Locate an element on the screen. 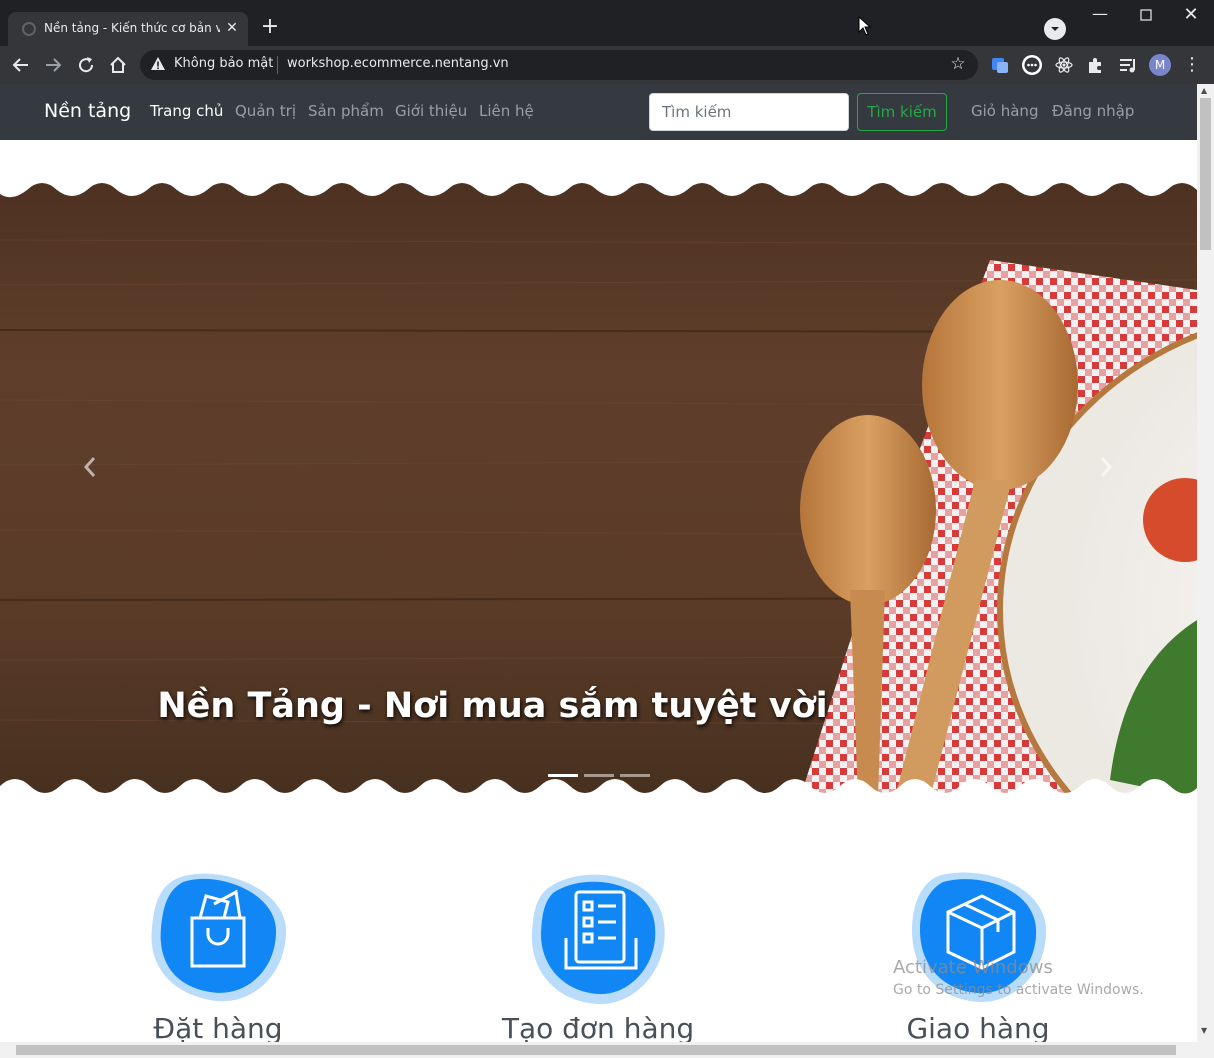 The height and width of the screenshot is (1058, 1214). nav-link-home: Trang chủ is located at coordinates (186, 111).